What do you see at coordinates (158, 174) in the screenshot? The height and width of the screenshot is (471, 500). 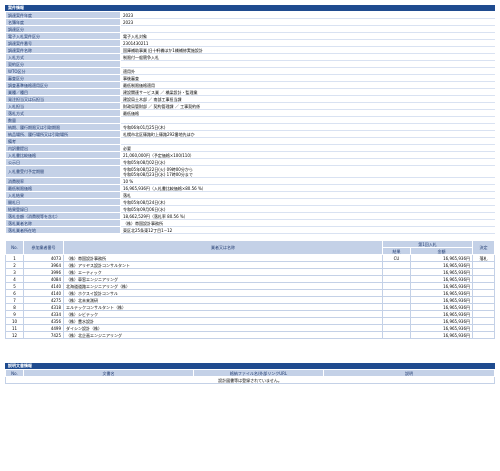 I see `info-value-line: 令和05年08月23日(水) 17時00分まで` at bounding box center [158, 174].